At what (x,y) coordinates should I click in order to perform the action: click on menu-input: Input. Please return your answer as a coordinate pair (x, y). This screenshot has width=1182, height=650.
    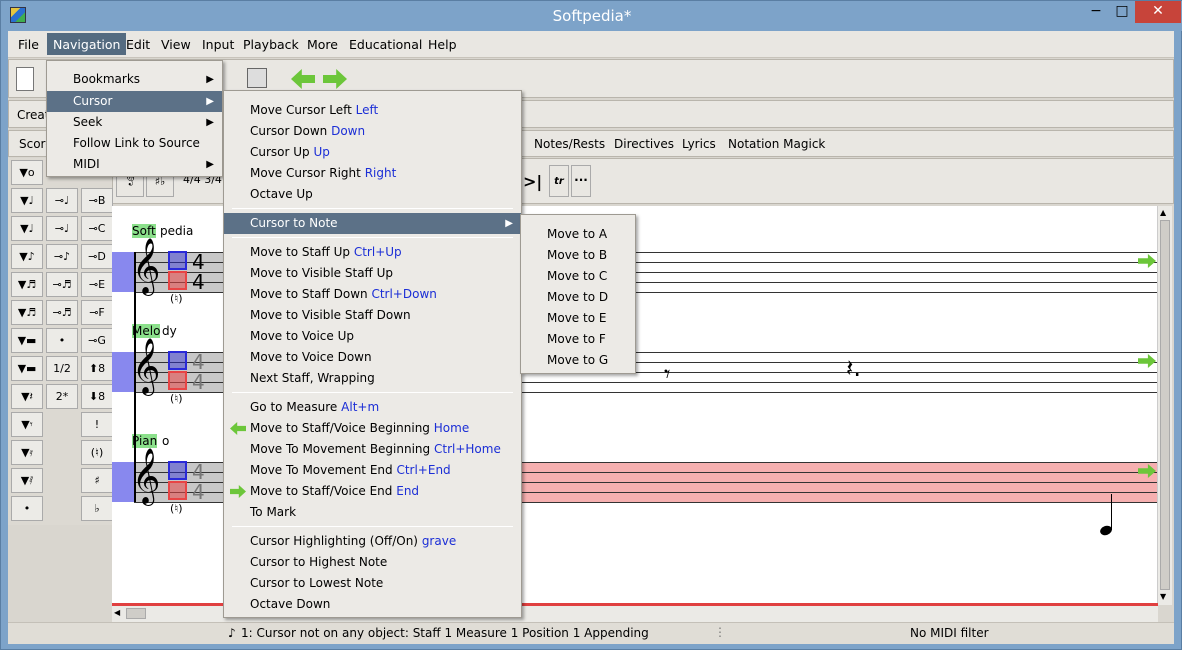
    Looking at the image, I should click on (218, 44).